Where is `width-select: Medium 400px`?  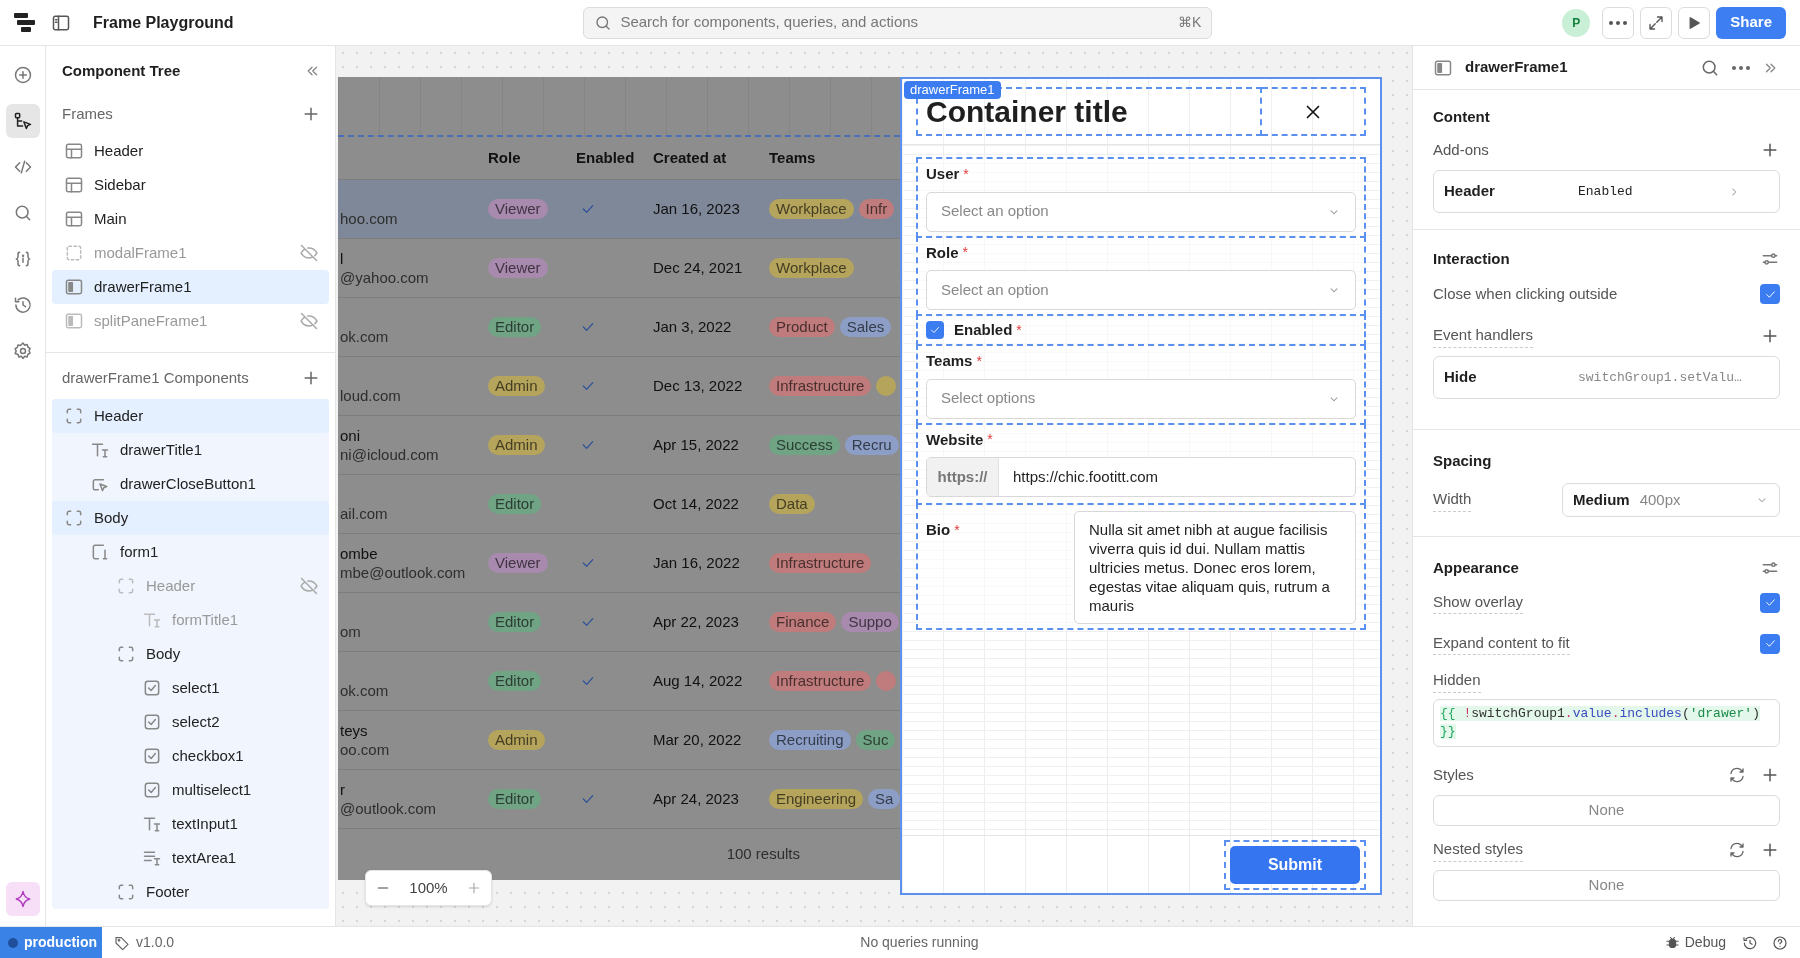
width-select: Medium 400px is located at coordinates (1671, 500).